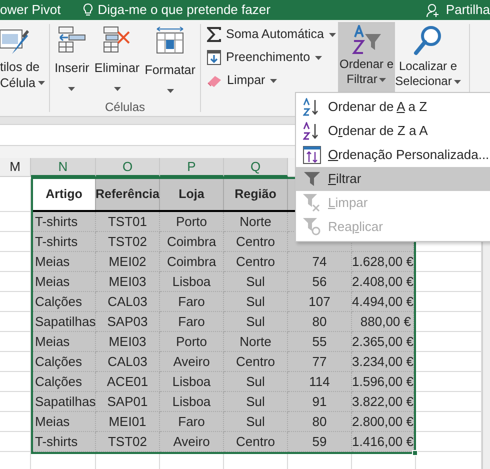 This screenshot has width=490, height=469. What do you see at coordinates (184, 10) in the screenshot?
I see `tell-me-field: Diga-me o que pretende fazer` at bounding box center [184, 10].